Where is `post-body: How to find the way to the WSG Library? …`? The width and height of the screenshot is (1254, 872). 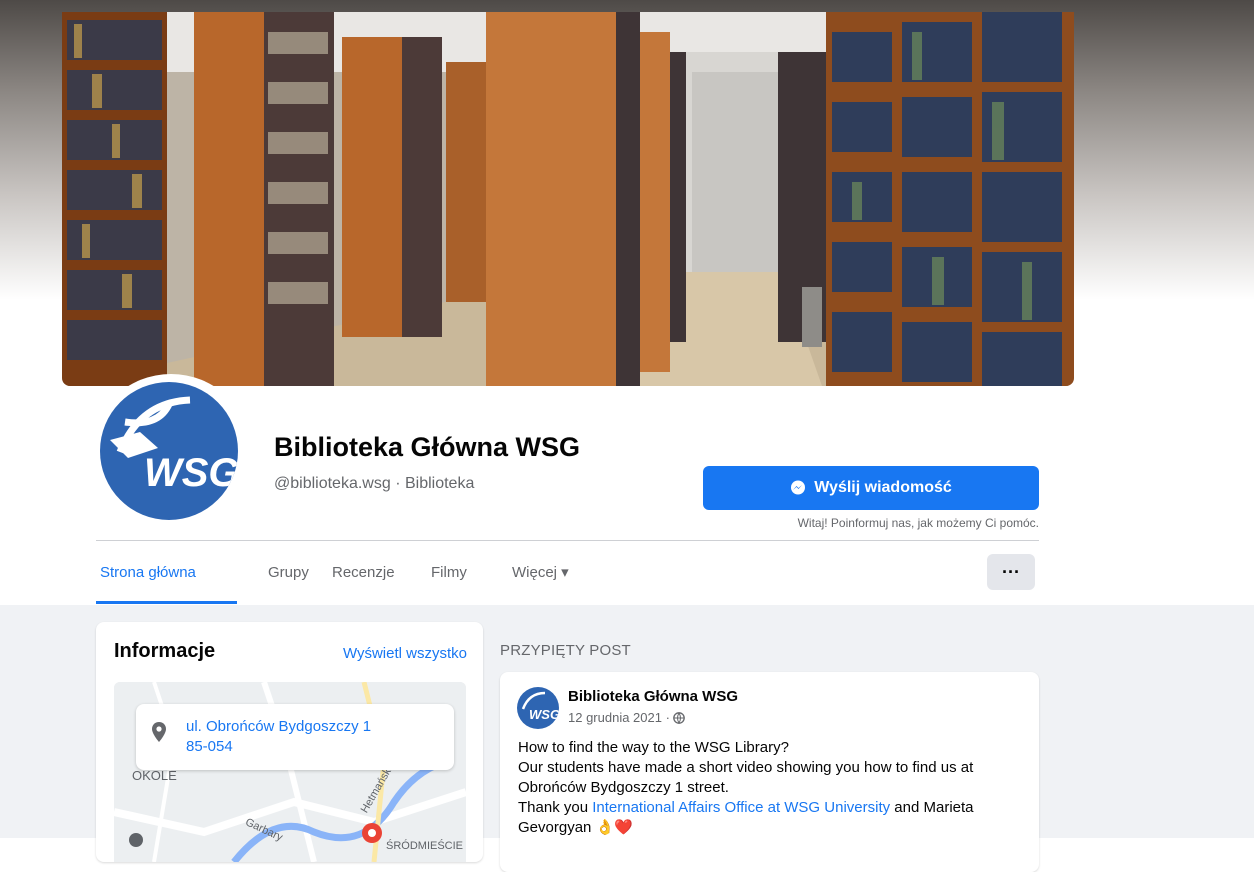 post-body: How to find the way to the WSG Library? … is located at coordinates (770, 788).